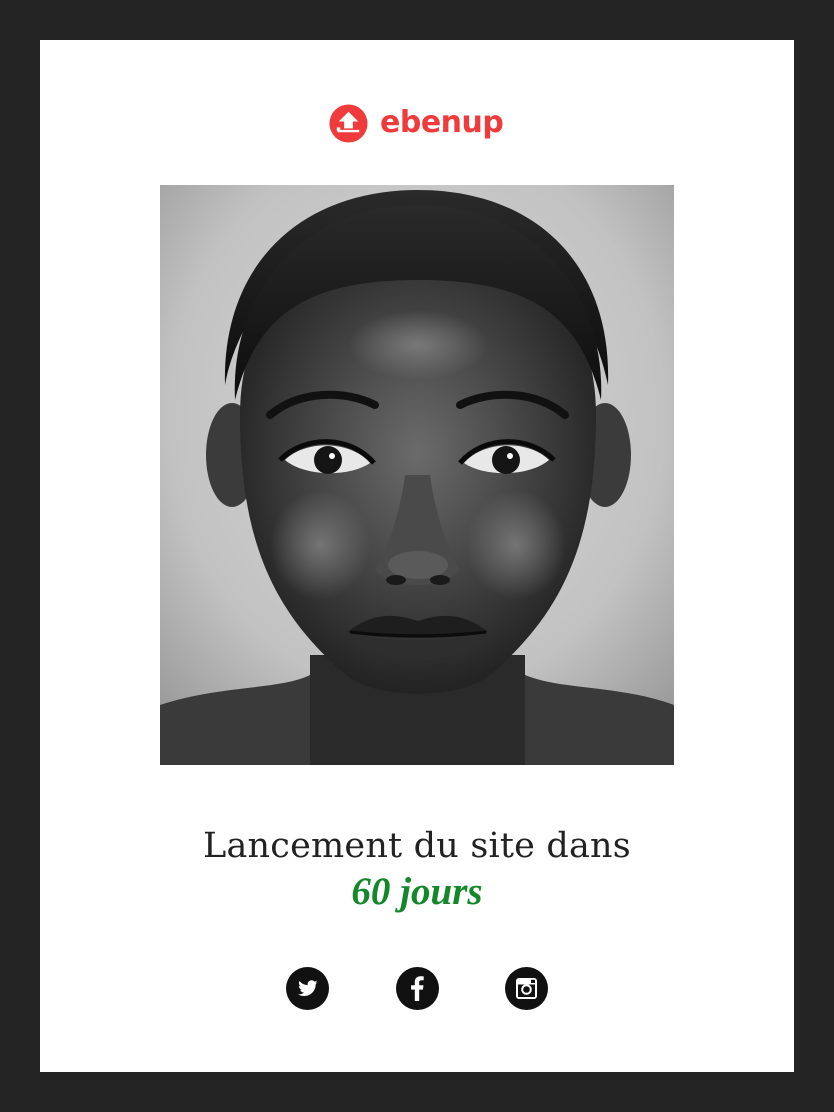  I want to click on brand-logo: ebenup, so click(416, 123).